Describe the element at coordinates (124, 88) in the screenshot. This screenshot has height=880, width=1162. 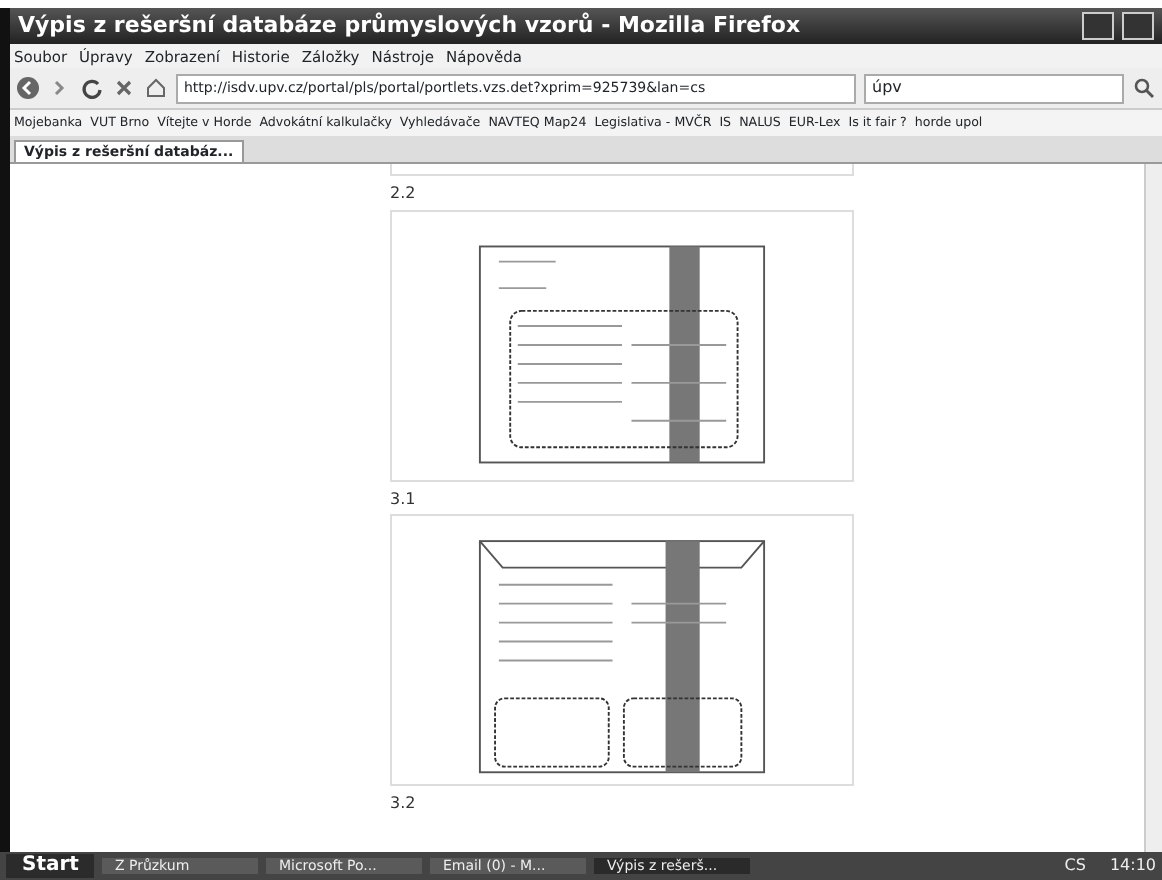
I see `stop-icon` at that location.